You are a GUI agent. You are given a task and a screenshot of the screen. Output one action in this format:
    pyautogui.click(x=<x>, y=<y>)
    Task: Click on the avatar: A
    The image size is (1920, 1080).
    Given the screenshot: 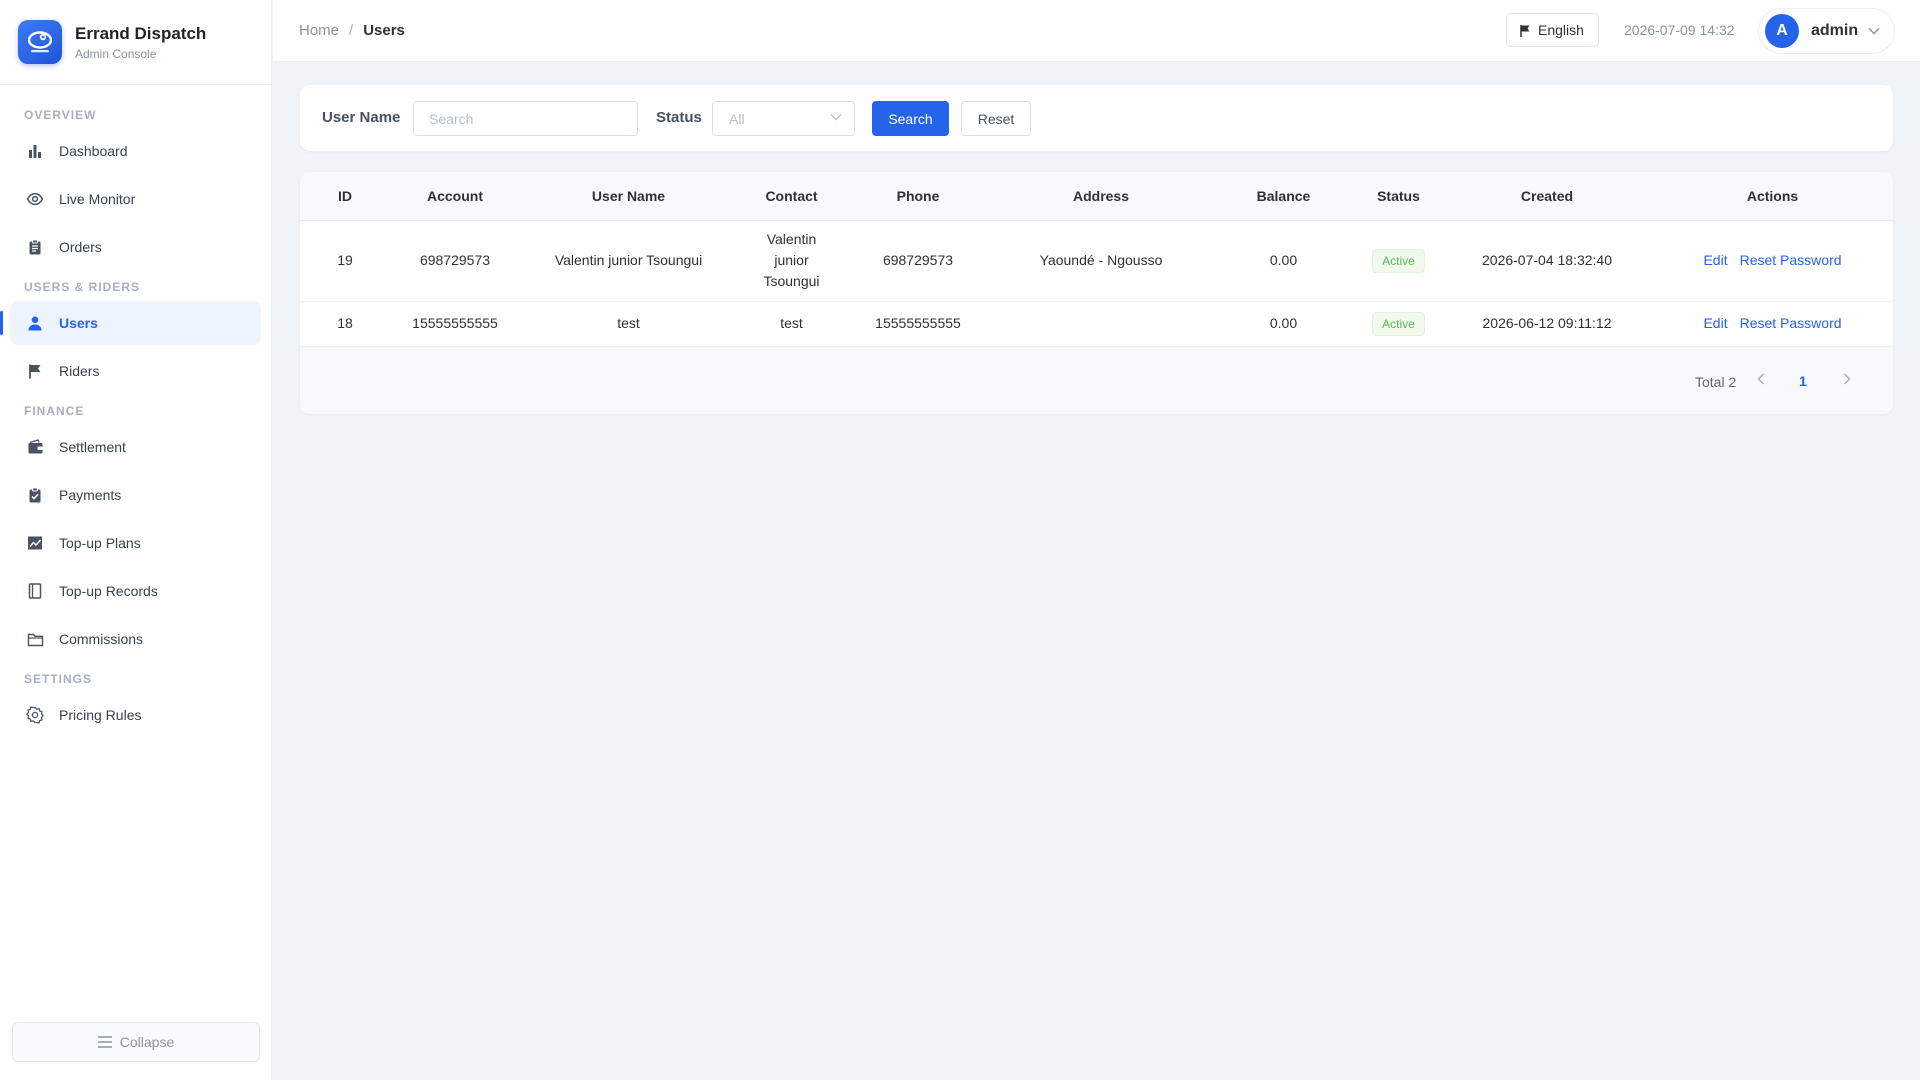 What is the action you would take?
    pyautogui.click(x=1782, y=31)
    